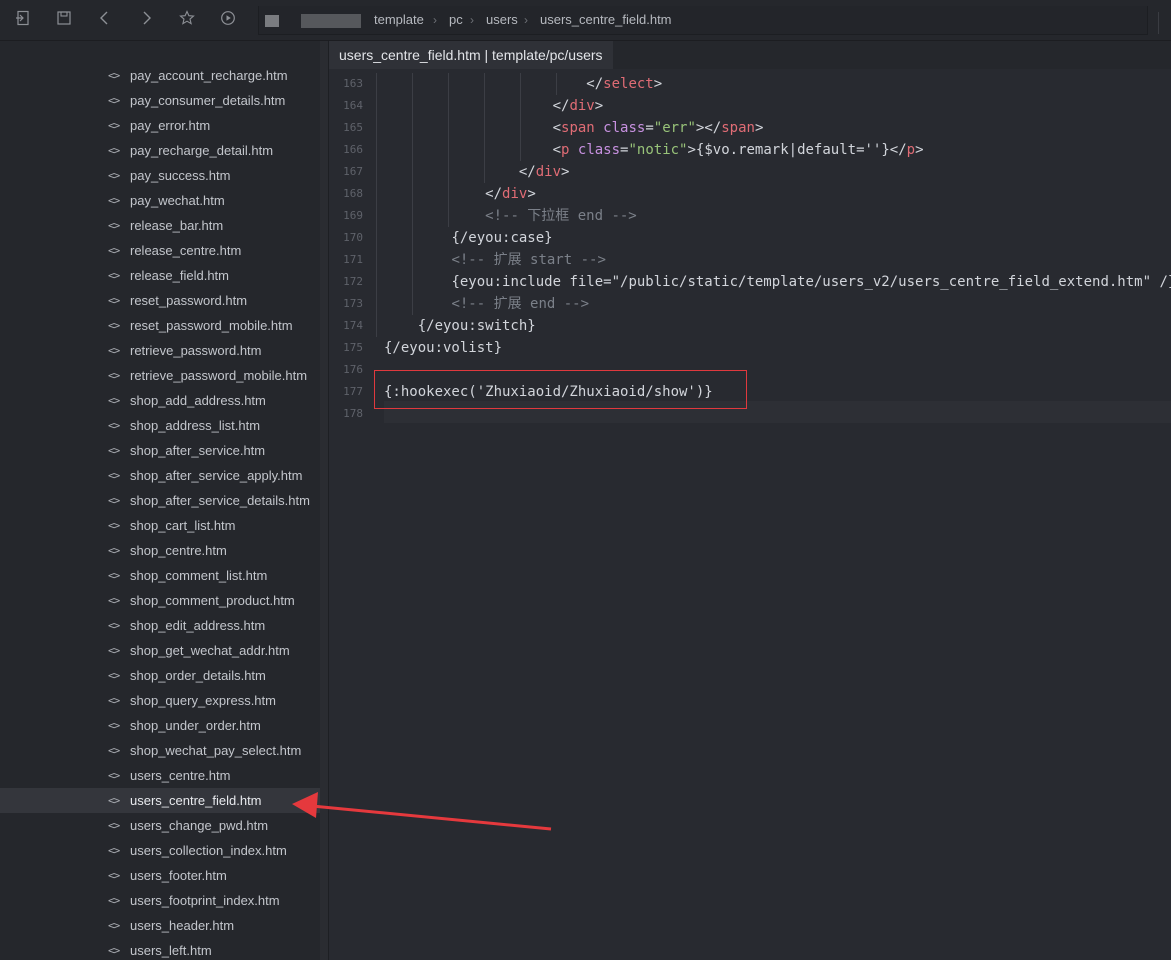 This screenshot has width=1171, height=960. I want to click on sidebar-splitter, so click(324, 500).